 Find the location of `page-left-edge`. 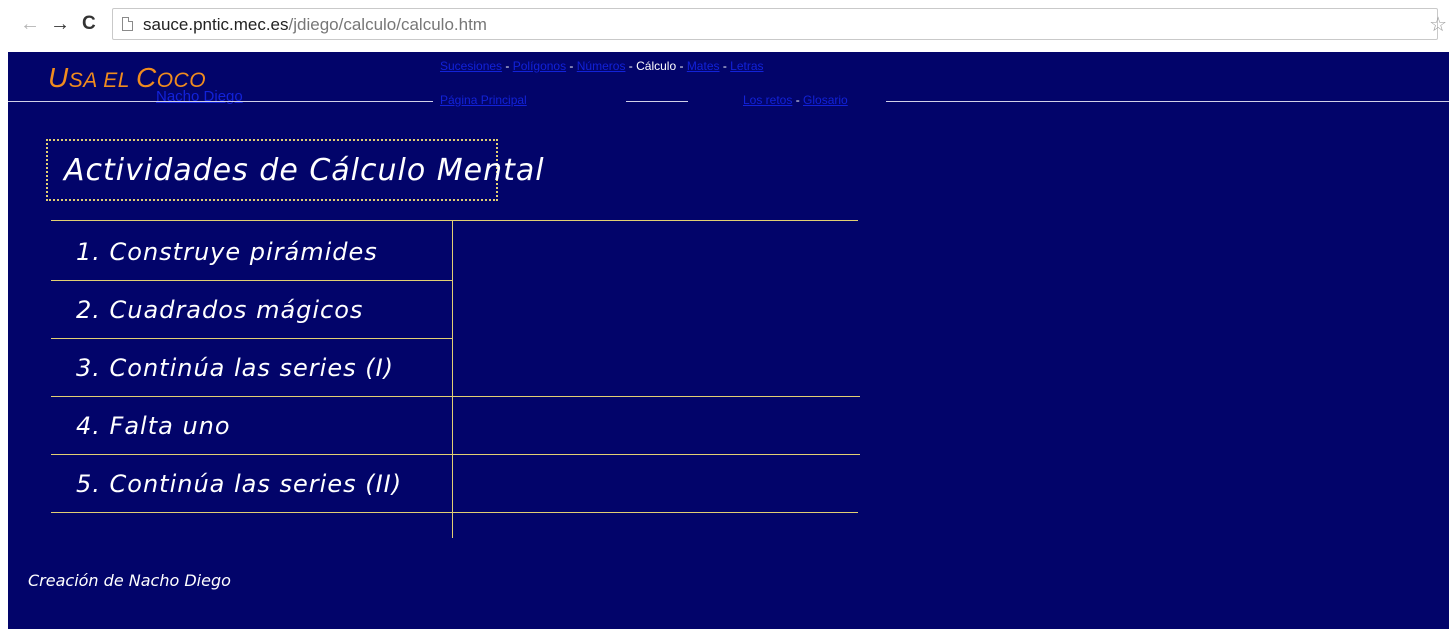

page-left-edge is located at coordinates (4, 340).